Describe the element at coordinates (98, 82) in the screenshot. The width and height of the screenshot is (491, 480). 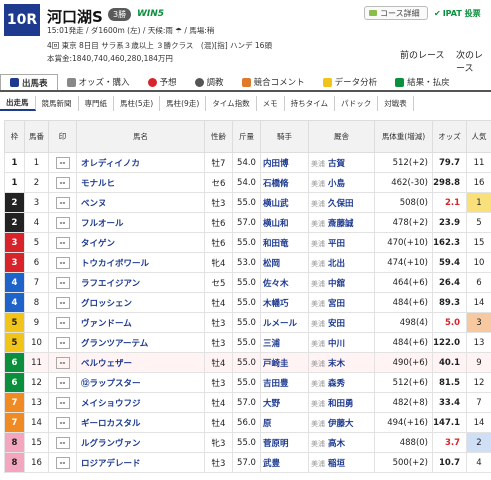
I see `tab-odds: オッズ・購入` at that location.